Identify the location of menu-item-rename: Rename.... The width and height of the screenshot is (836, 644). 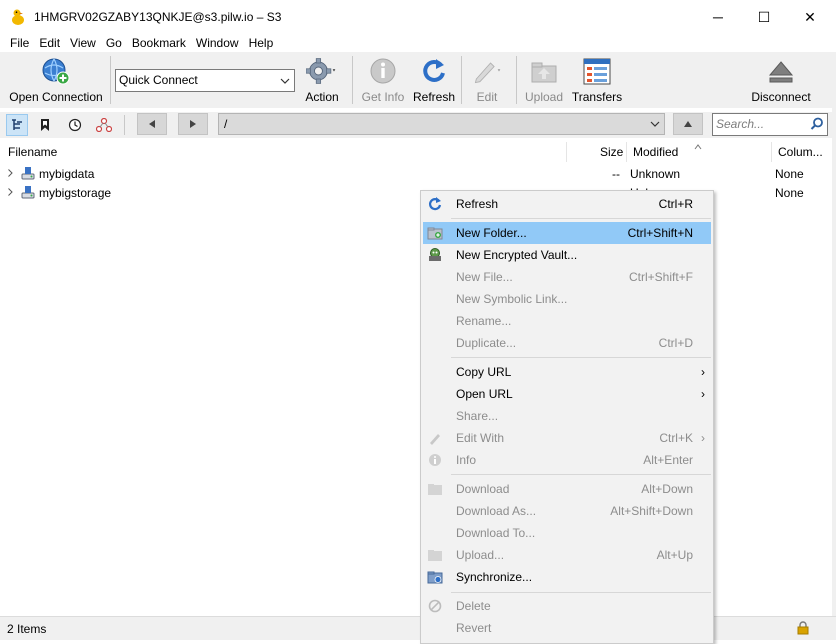
(567, 321).